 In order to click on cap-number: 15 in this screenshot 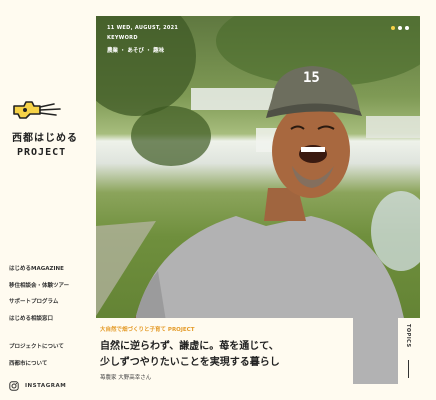, I will do `click(311, 78)`.